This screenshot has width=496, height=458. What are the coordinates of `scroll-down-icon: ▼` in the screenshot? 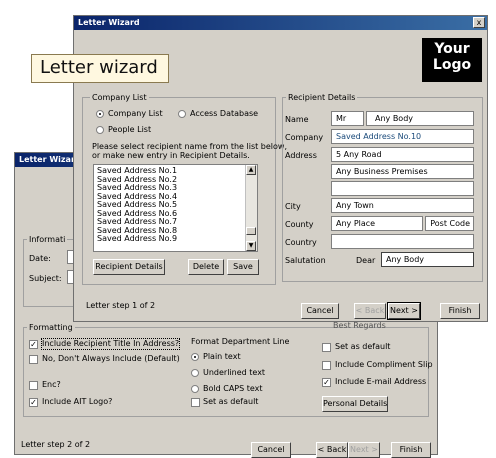 It's located at (251, 246).